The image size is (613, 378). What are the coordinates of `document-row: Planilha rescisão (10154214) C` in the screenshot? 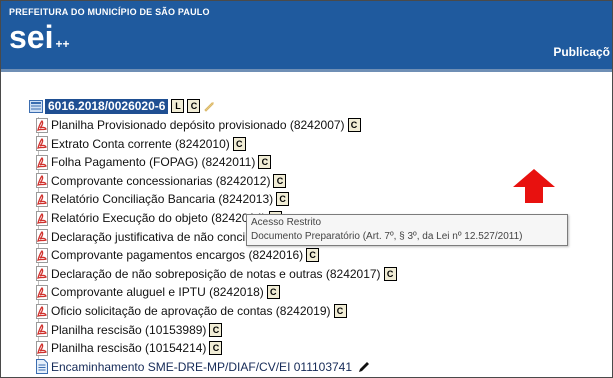 It's located at (129, 348).